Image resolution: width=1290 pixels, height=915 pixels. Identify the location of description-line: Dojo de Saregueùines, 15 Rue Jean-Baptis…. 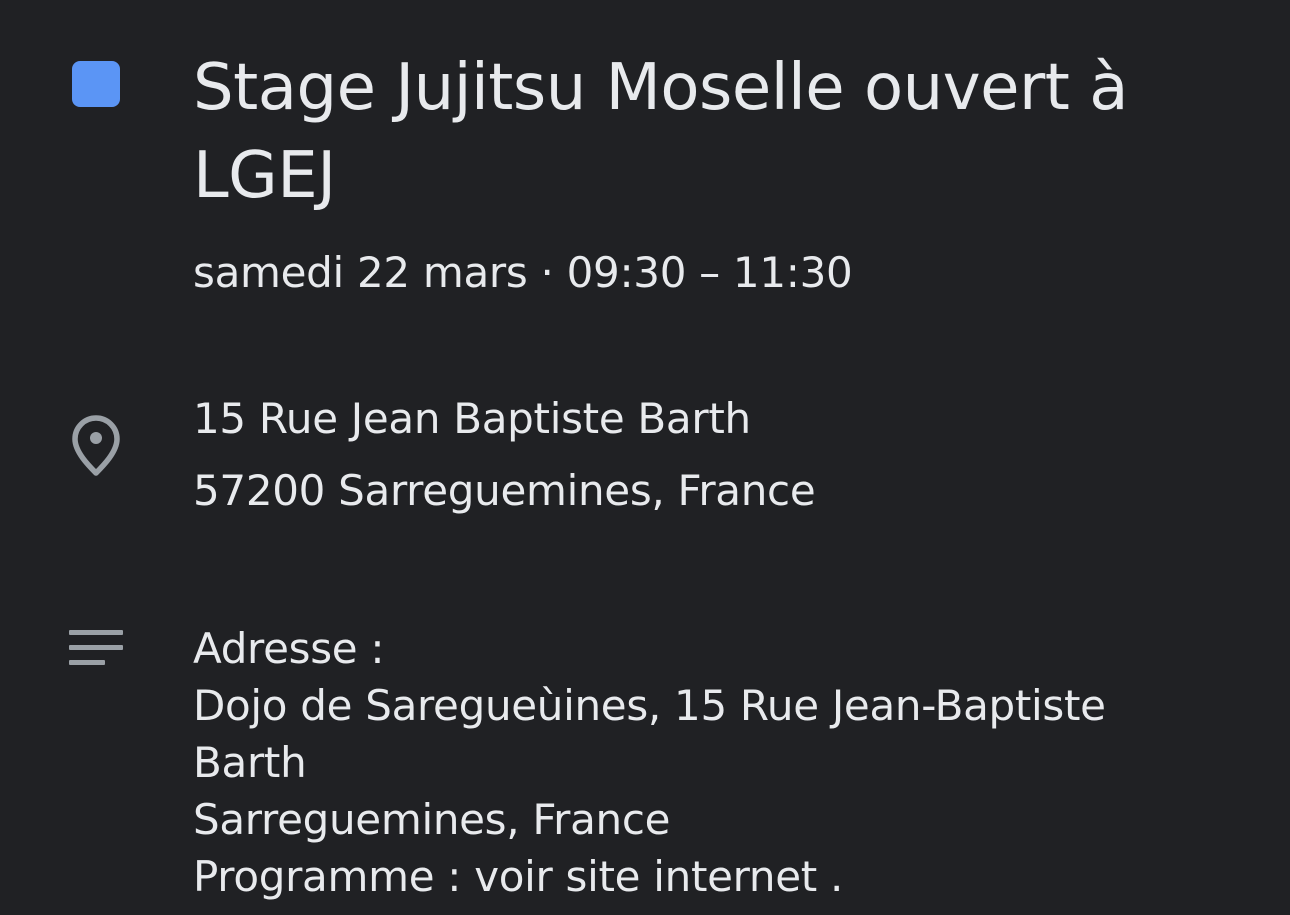
(649, 705).